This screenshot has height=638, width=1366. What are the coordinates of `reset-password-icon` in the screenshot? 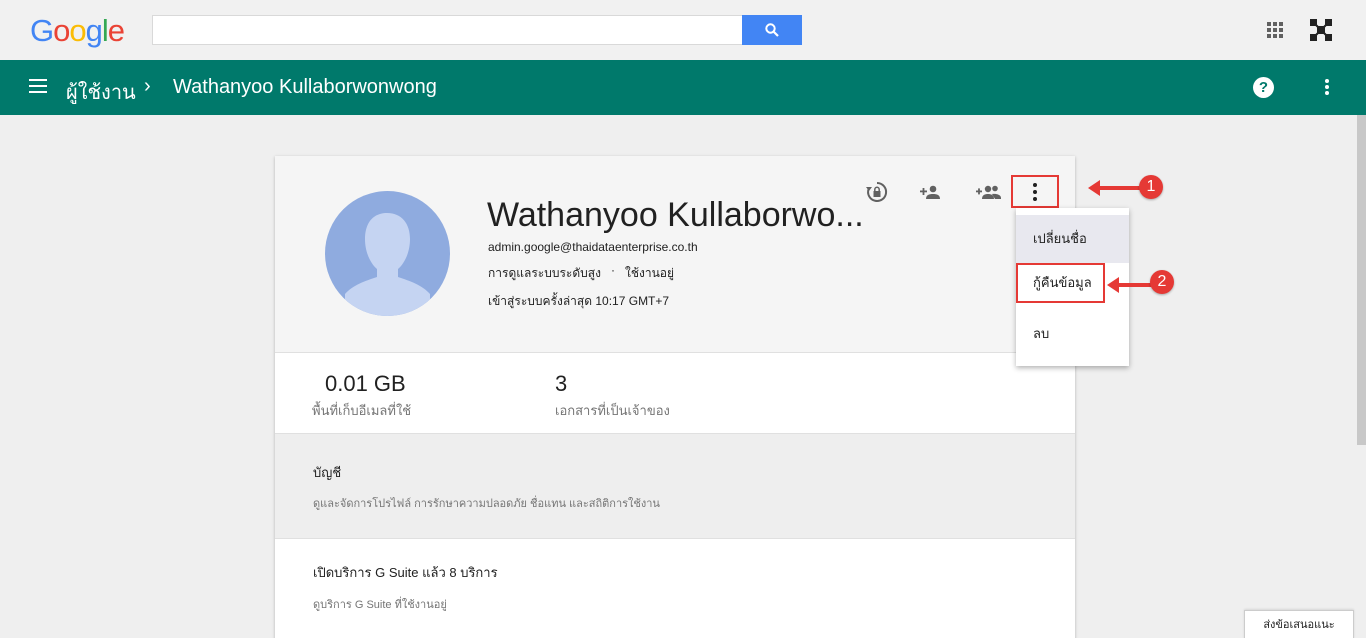 It's located at (877, 192).